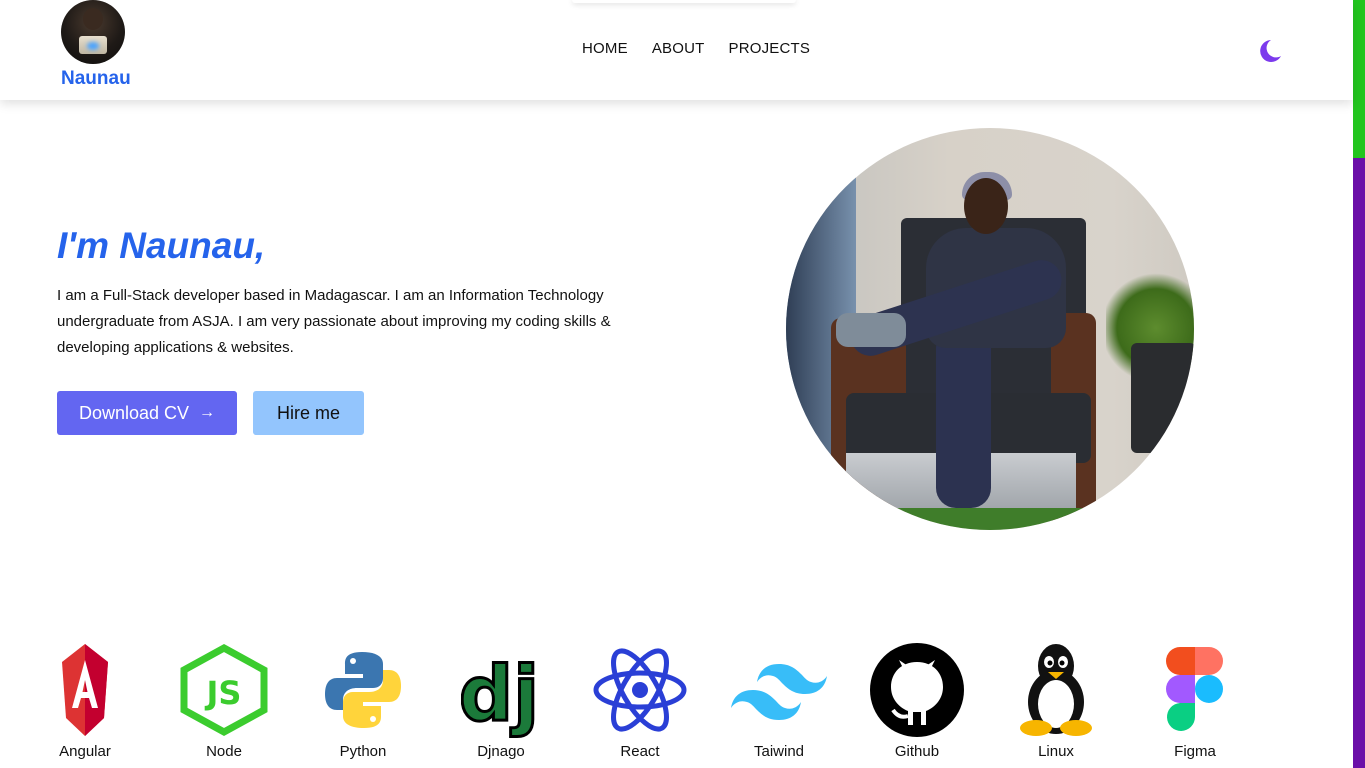 This screenshot has height=768, width=1365. I want to click on django-icon: dj, so click(501, 693).